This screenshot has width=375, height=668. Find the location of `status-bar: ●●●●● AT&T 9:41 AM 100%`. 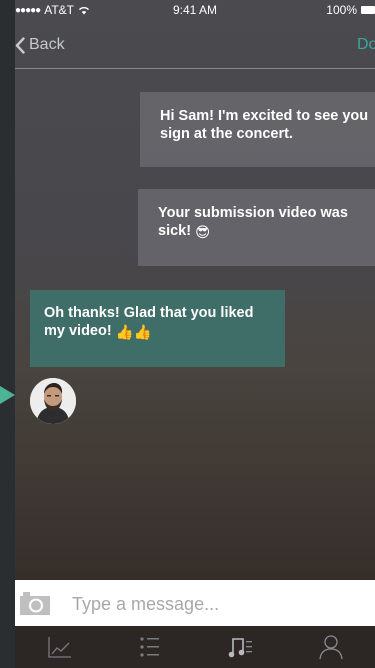

status-bar: ●●●●● AT&T 9:41 AM 100% is located at coordinates (195, 10).